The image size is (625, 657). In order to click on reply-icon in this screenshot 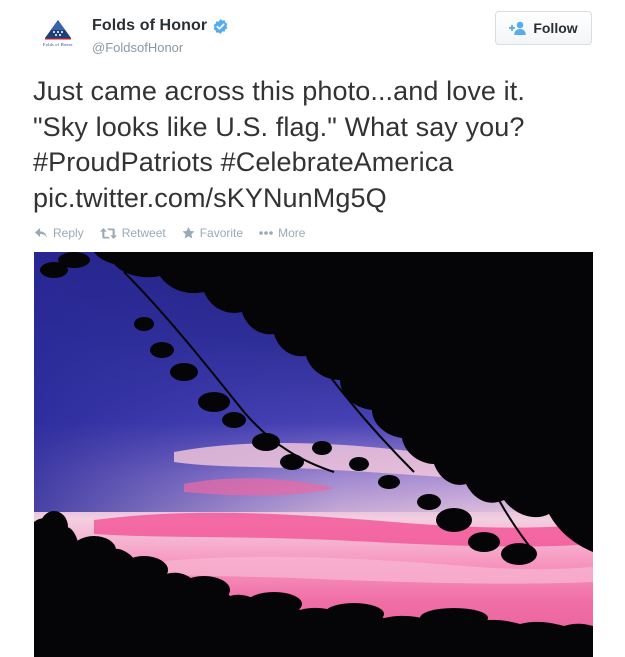, I will do `click(41, 233)`.